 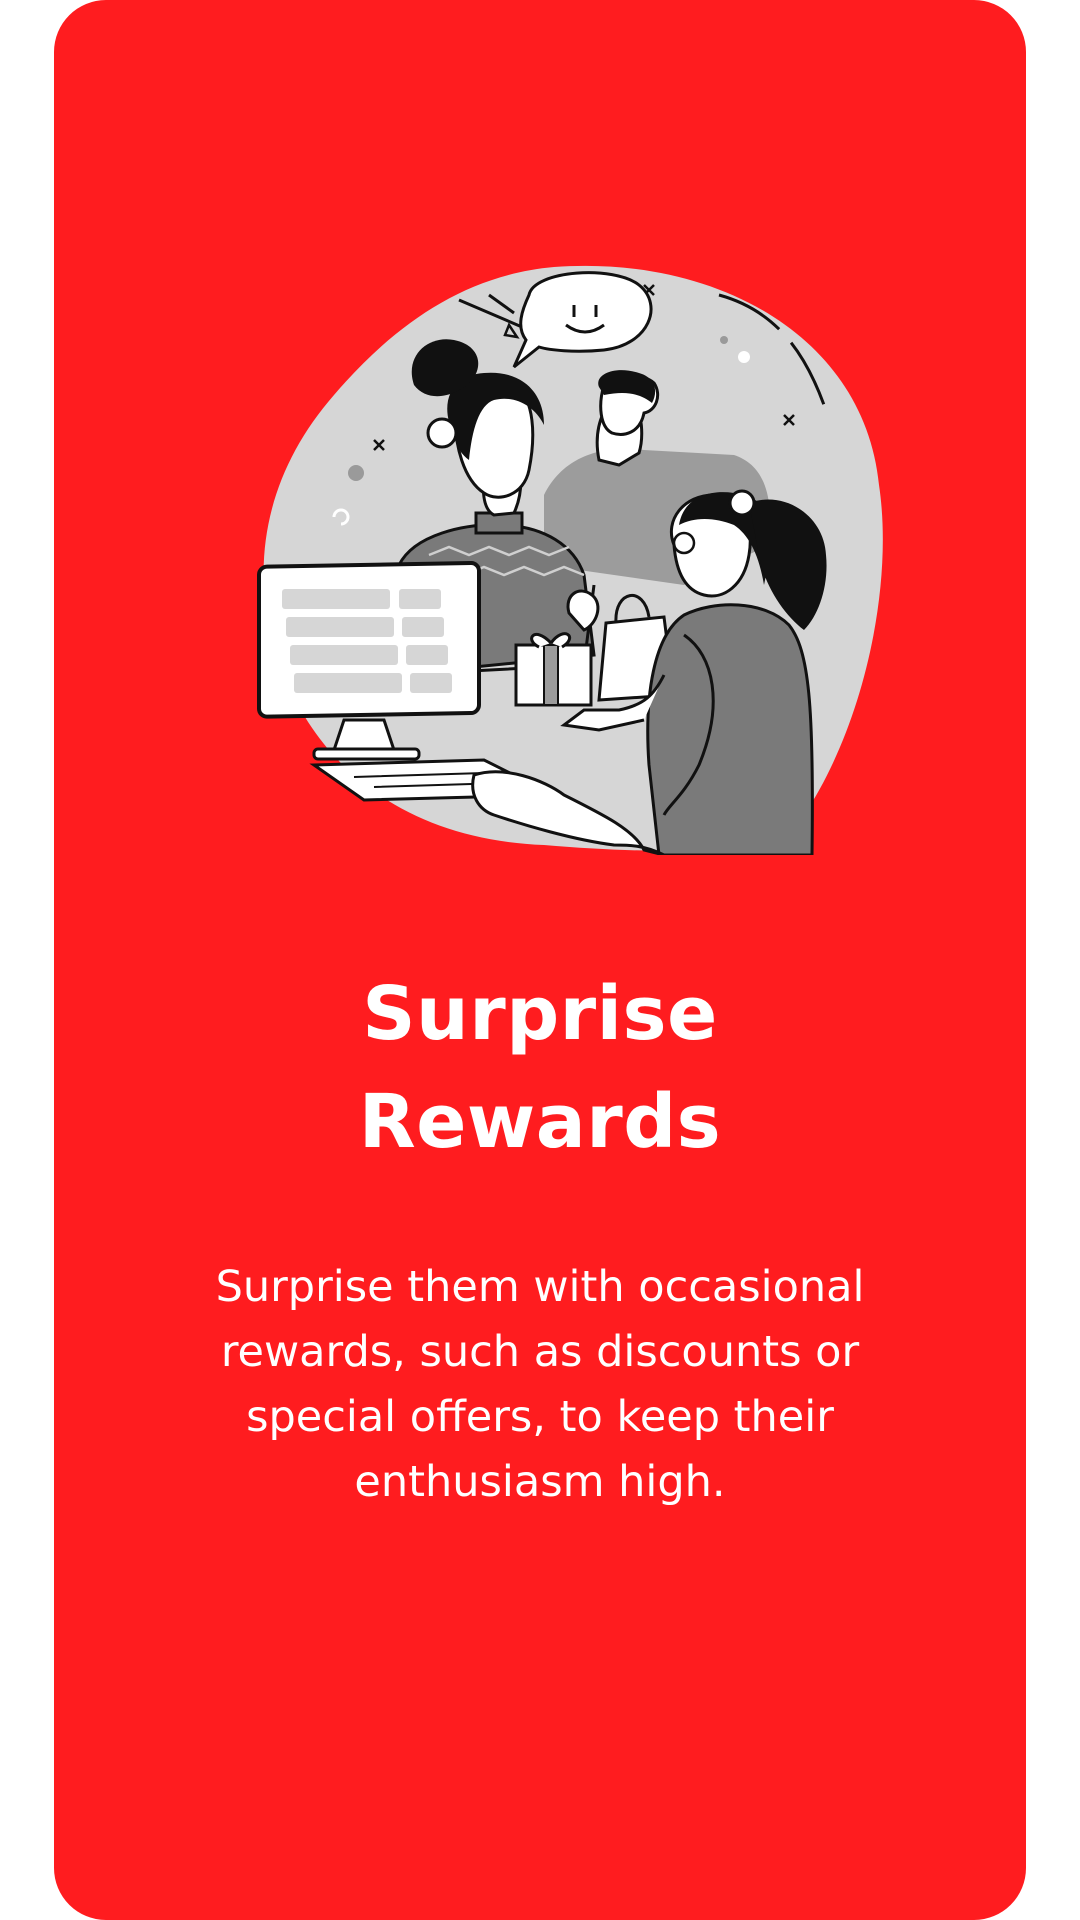 What do you see at coordinates (540, 1068) in the screenshot?
I see `card-title: Surprise Rewards` at bounding box center [540, 1068].